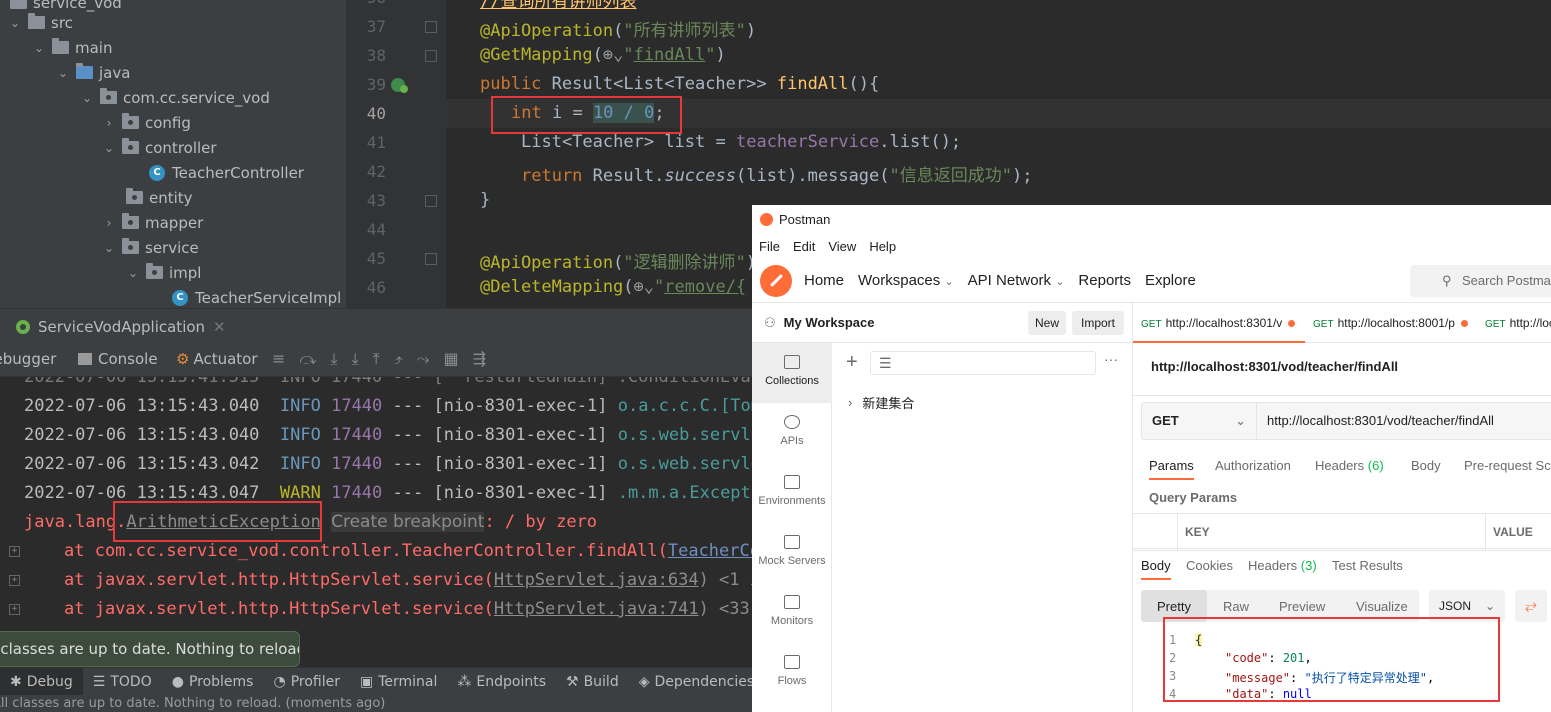 This screenshot has height=712, width=1551. What do you see at coordinates (1016, 280) in the screenshot?
I see `nav-api-network: API Network ⌄` at bounding box center [1016, 280].